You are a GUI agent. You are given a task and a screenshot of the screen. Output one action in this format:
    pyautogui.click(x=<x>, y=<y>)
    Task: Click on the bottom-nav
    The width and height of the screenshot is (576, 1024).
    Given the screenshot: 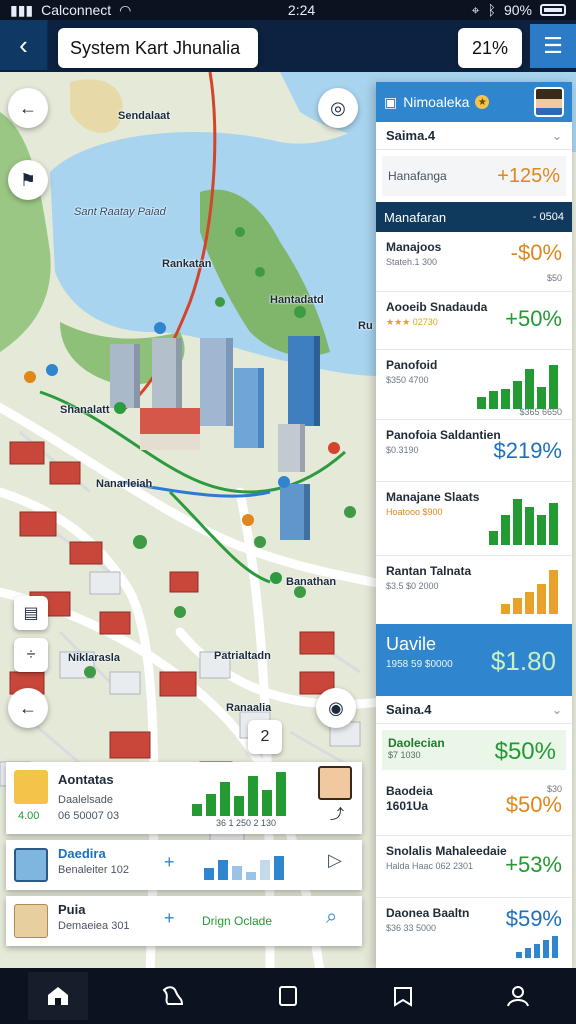 What is the action you would take?
    pyautogui.click(x=288, y=996)
    